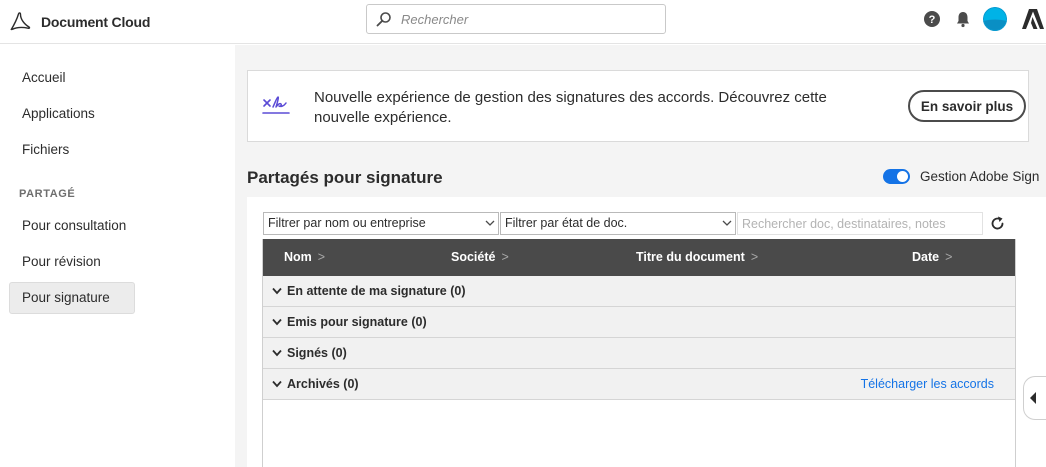 The height and width of the screenshot is (467, 1046). I want to click on sidebar-item-accueil: Accueil, so click(72, 78).